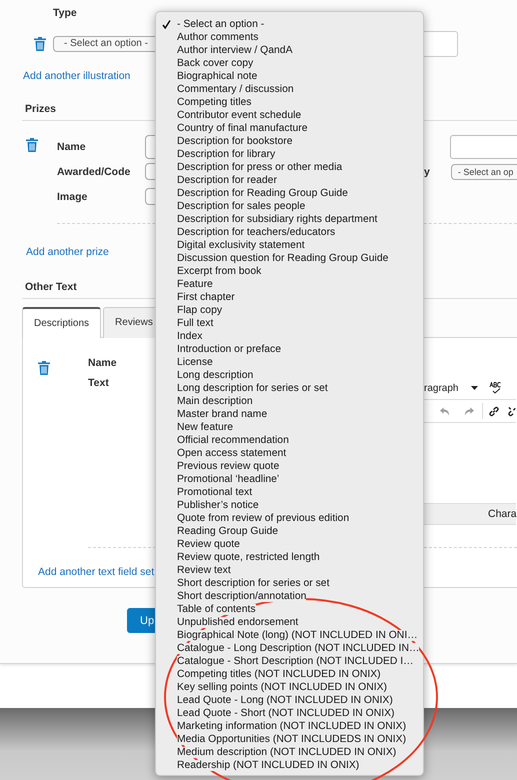 This screenshot has width=517, height=780. What do you see at coordinates (40, 109) in the screenshot?
I see `prizes-heading: Prizes` at bounding box center [40, 109].